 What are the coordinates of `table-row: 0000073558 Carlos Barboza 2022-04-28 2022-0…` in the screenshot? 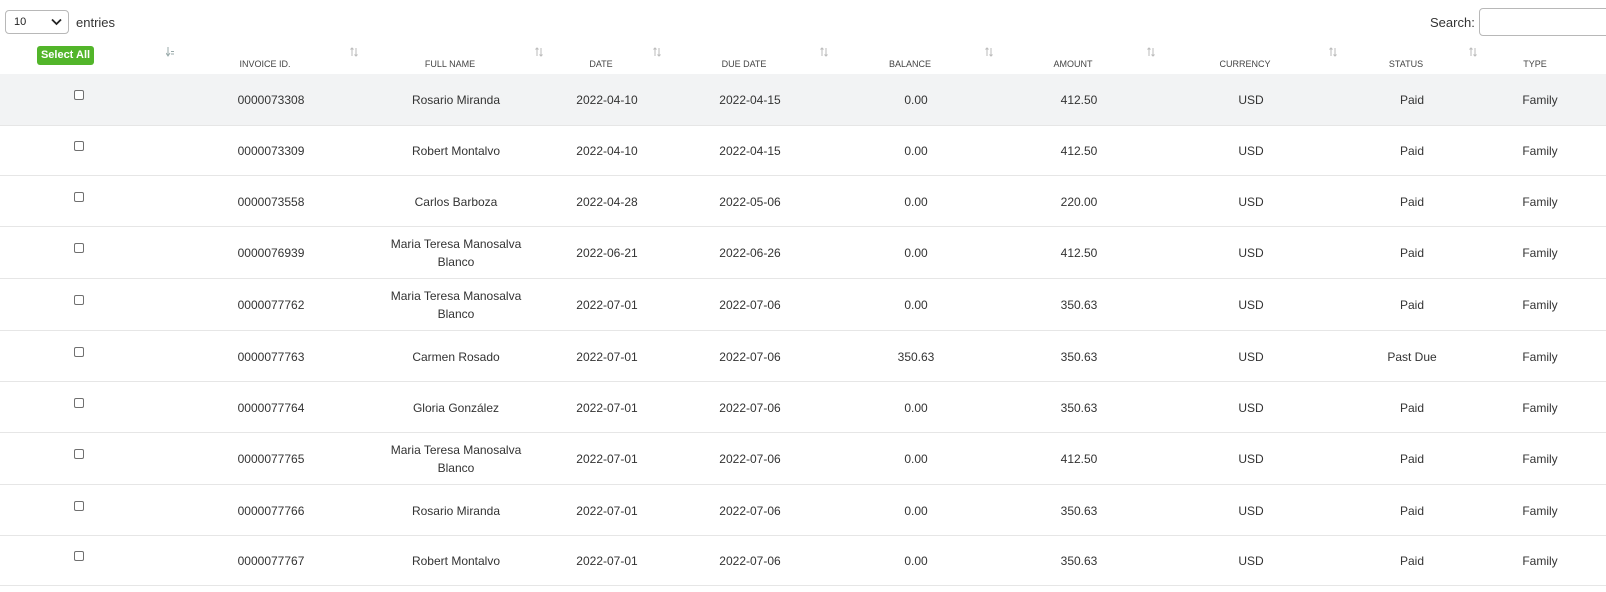 It's located at (803, 201).